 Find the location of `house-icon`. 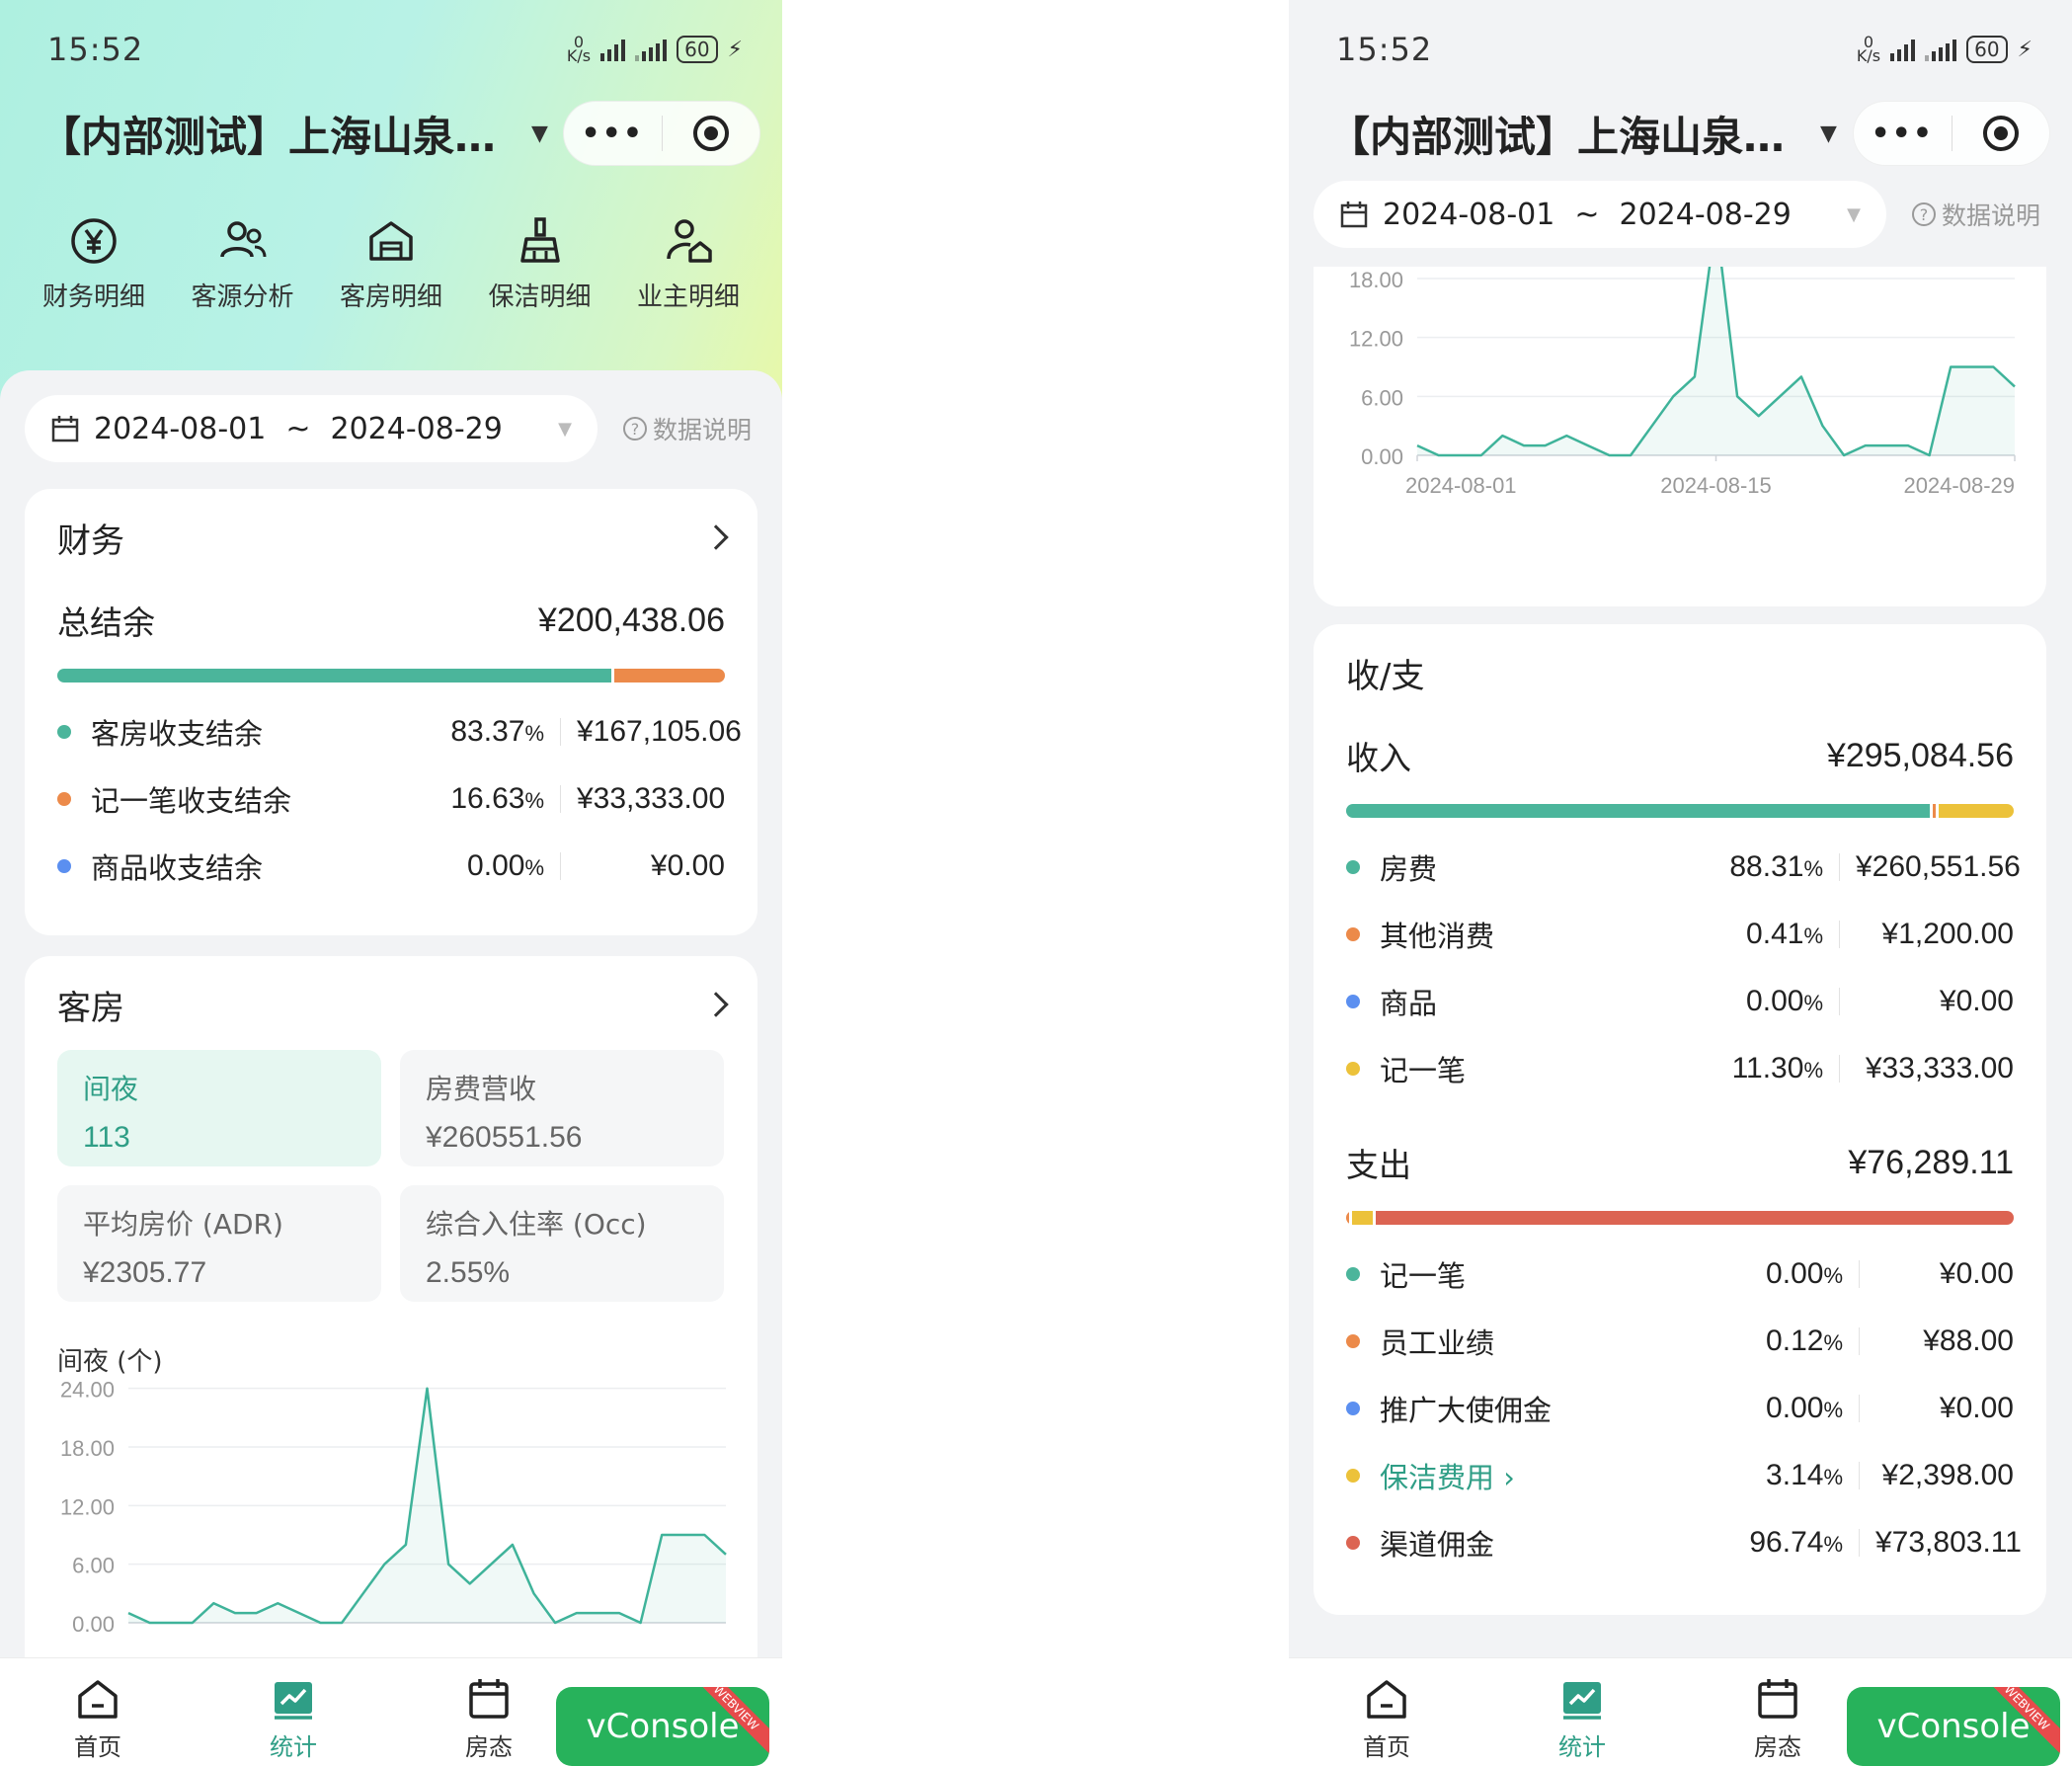

house-icon is located at coordinates (391, 241).